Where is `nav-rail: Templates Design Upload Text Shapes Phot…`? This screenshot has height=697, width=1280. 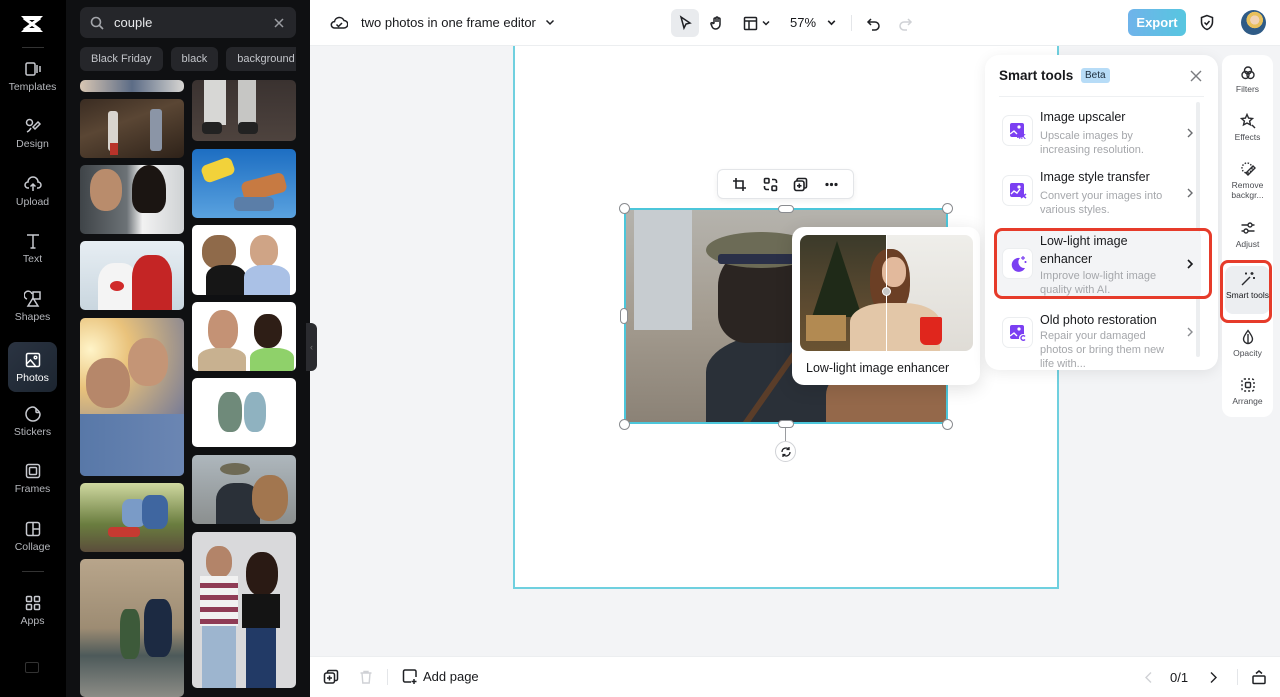
nav-rail: Templates Design Upload Text Shapes Phot… is located at coordinates (33, 348).